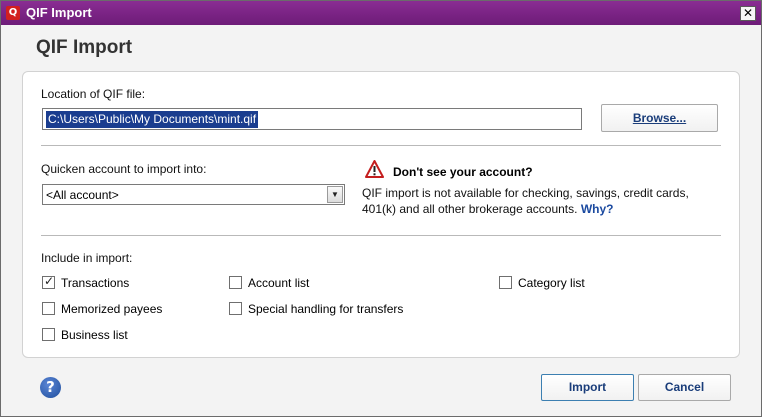 This screenshot has height=417, width=762. What do you see at coordinates (748, 13) in the screenshot?
I see `close-button: ✕` at bounding box center [748, 13].